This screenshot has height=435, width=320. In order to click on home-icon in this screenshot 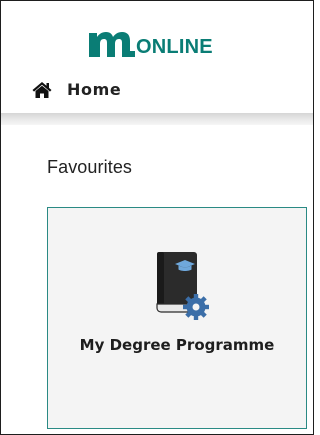, I will do `click(42, 90)`.